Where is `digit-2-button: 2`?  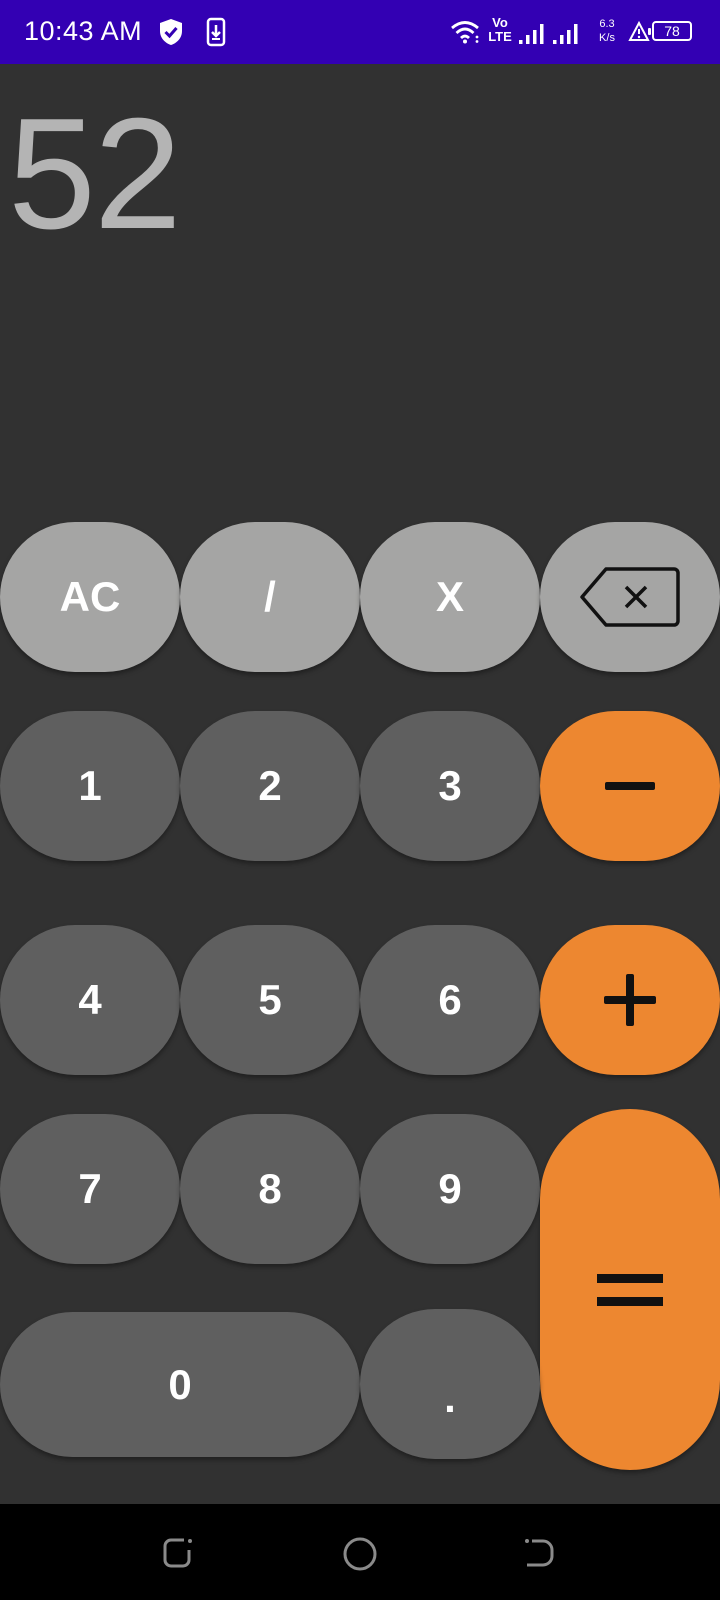
digit-2-button: 2 is located at coordinates (270, 786).